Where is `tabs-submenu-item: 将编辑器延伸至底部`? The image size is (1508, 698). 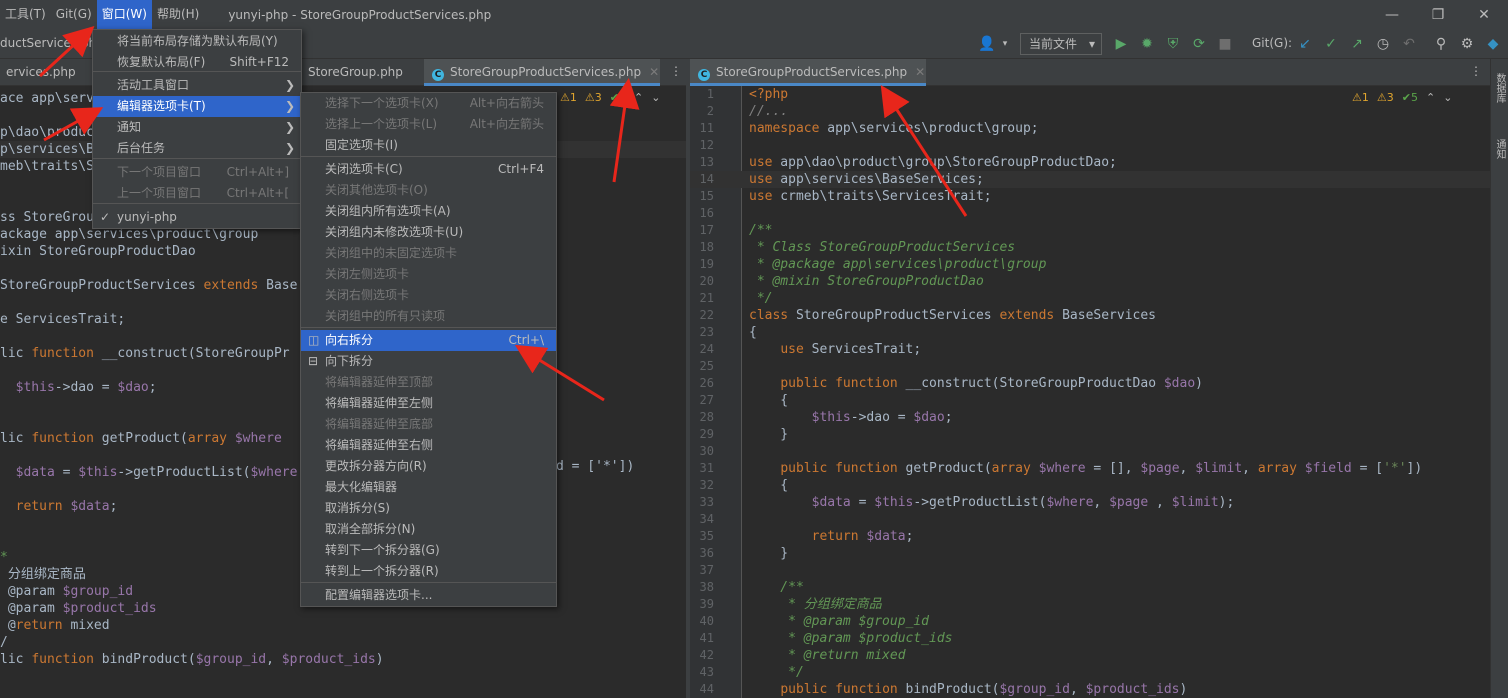 tabs-submenu-item: 将编辑器延伸至底部 is located at coordinates (428, 424).